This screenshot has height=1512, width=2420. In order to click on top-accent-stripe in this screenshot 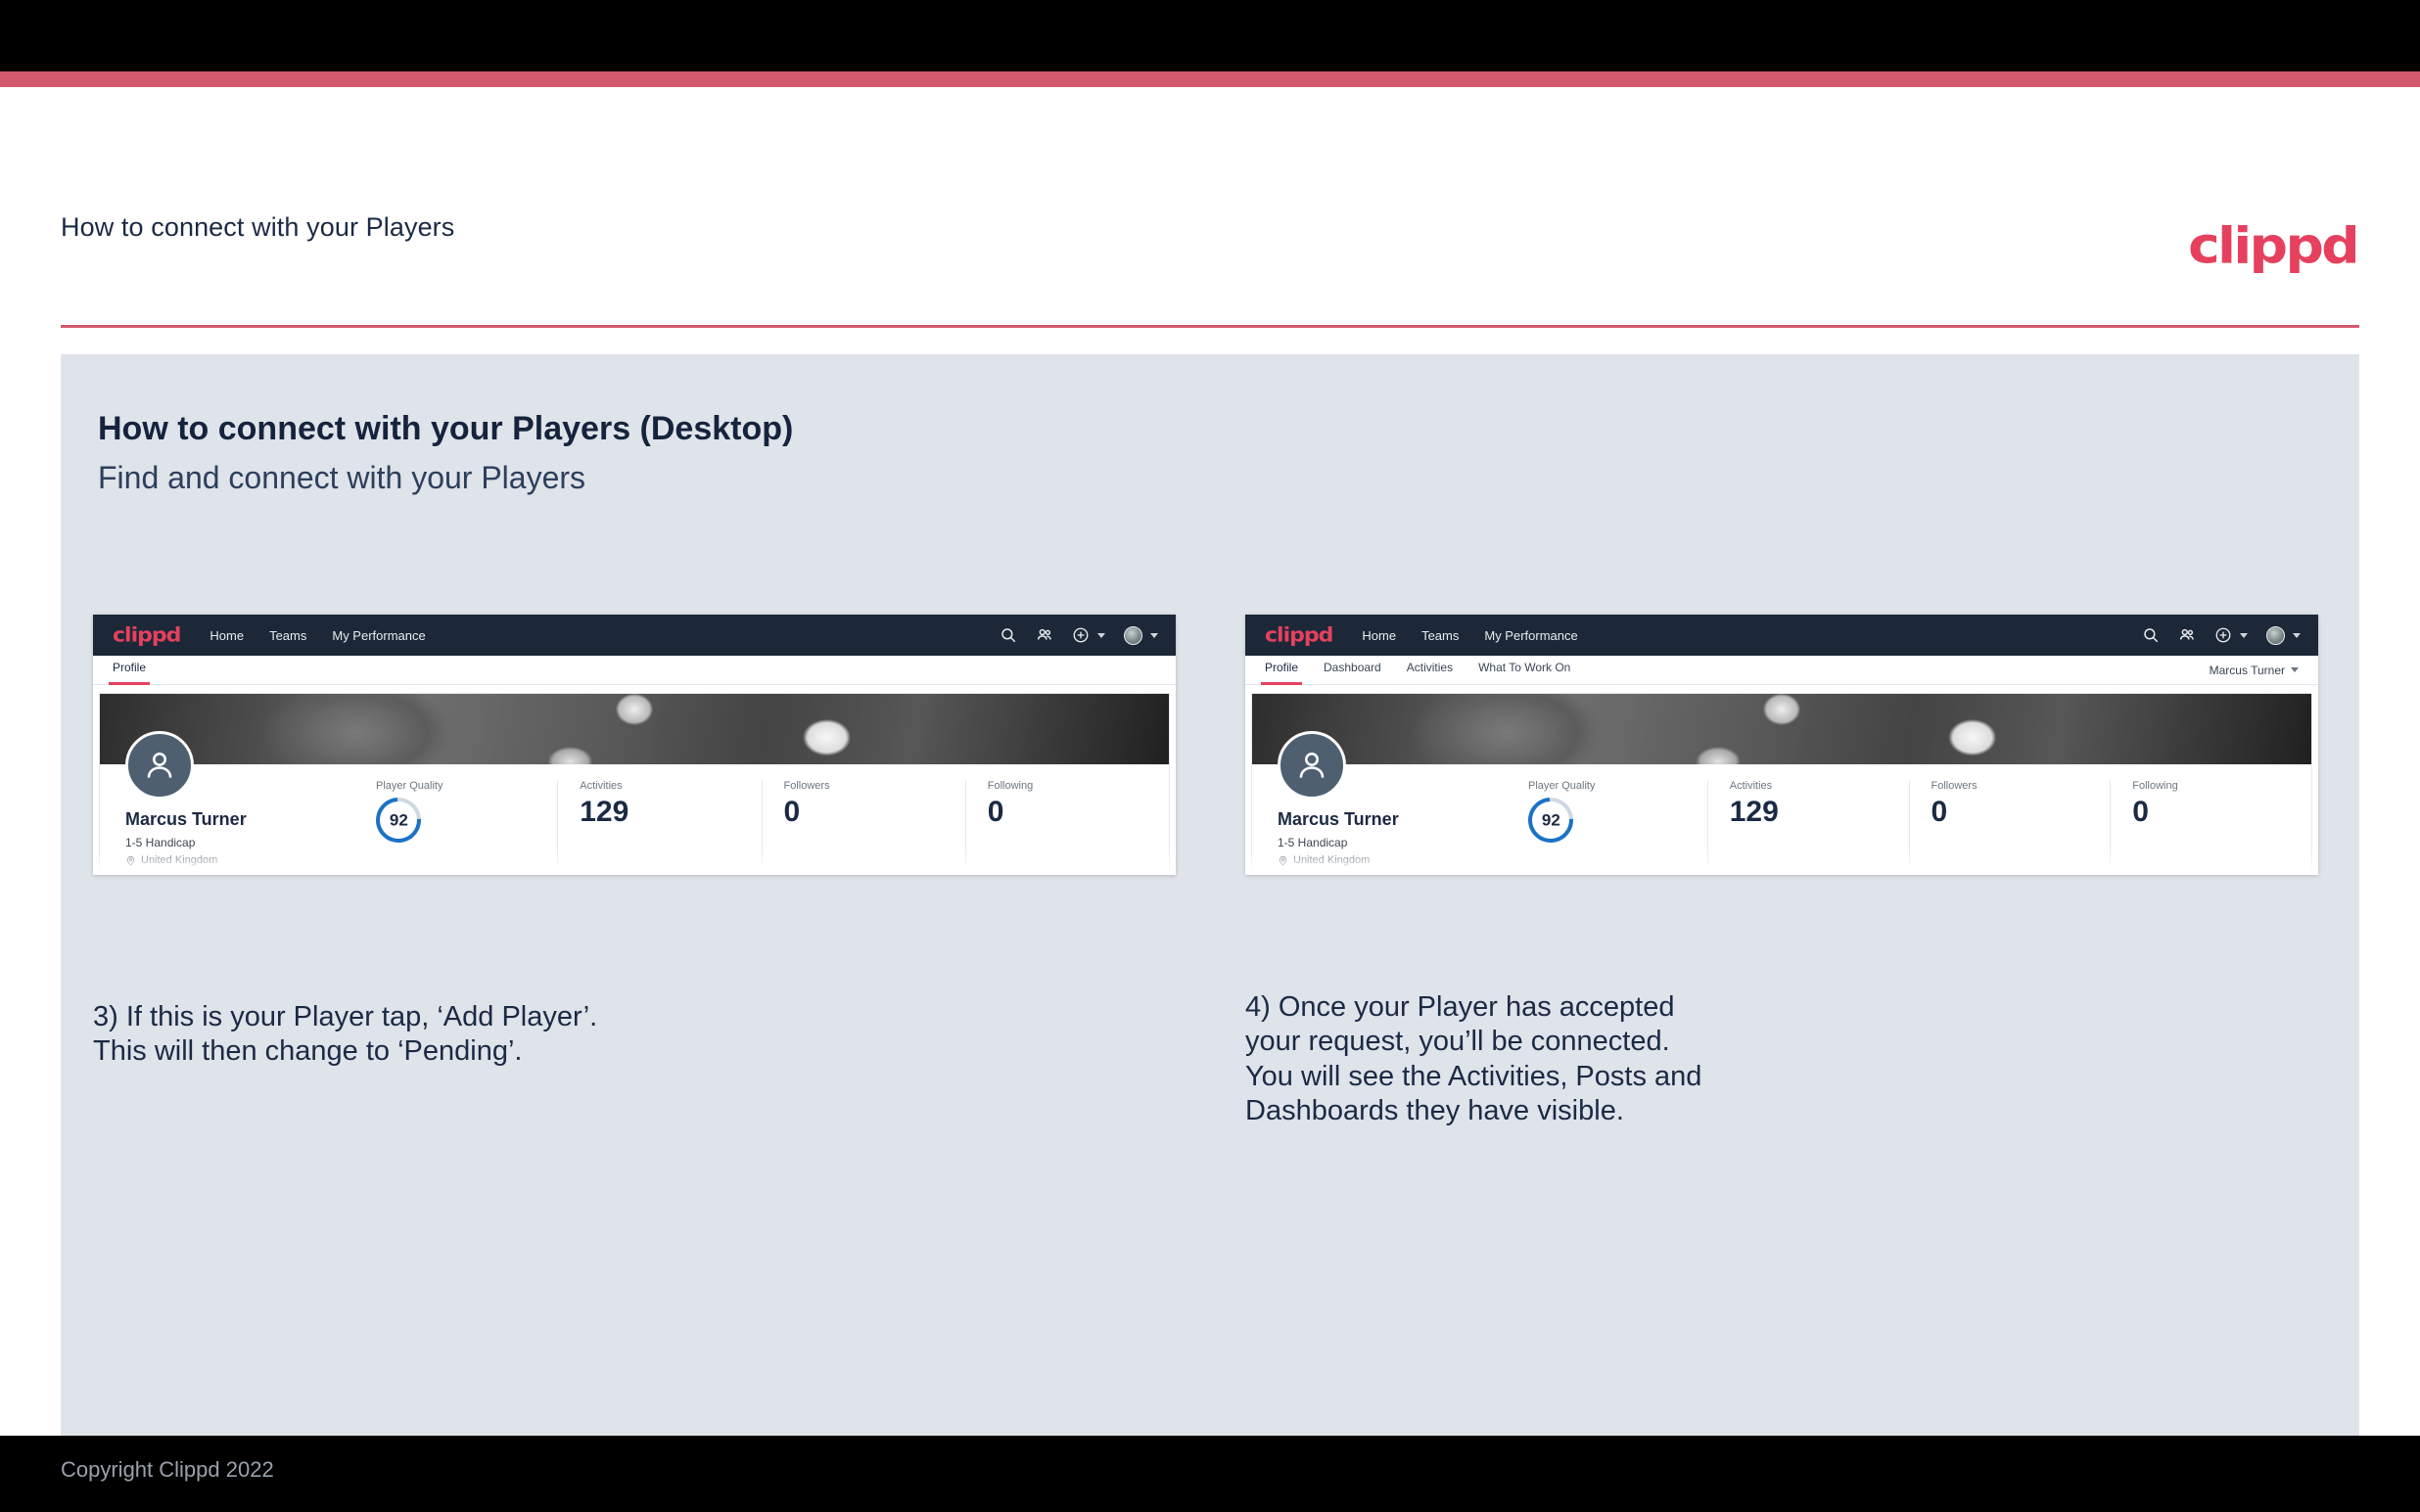, I will do `click(1210, 79)`.